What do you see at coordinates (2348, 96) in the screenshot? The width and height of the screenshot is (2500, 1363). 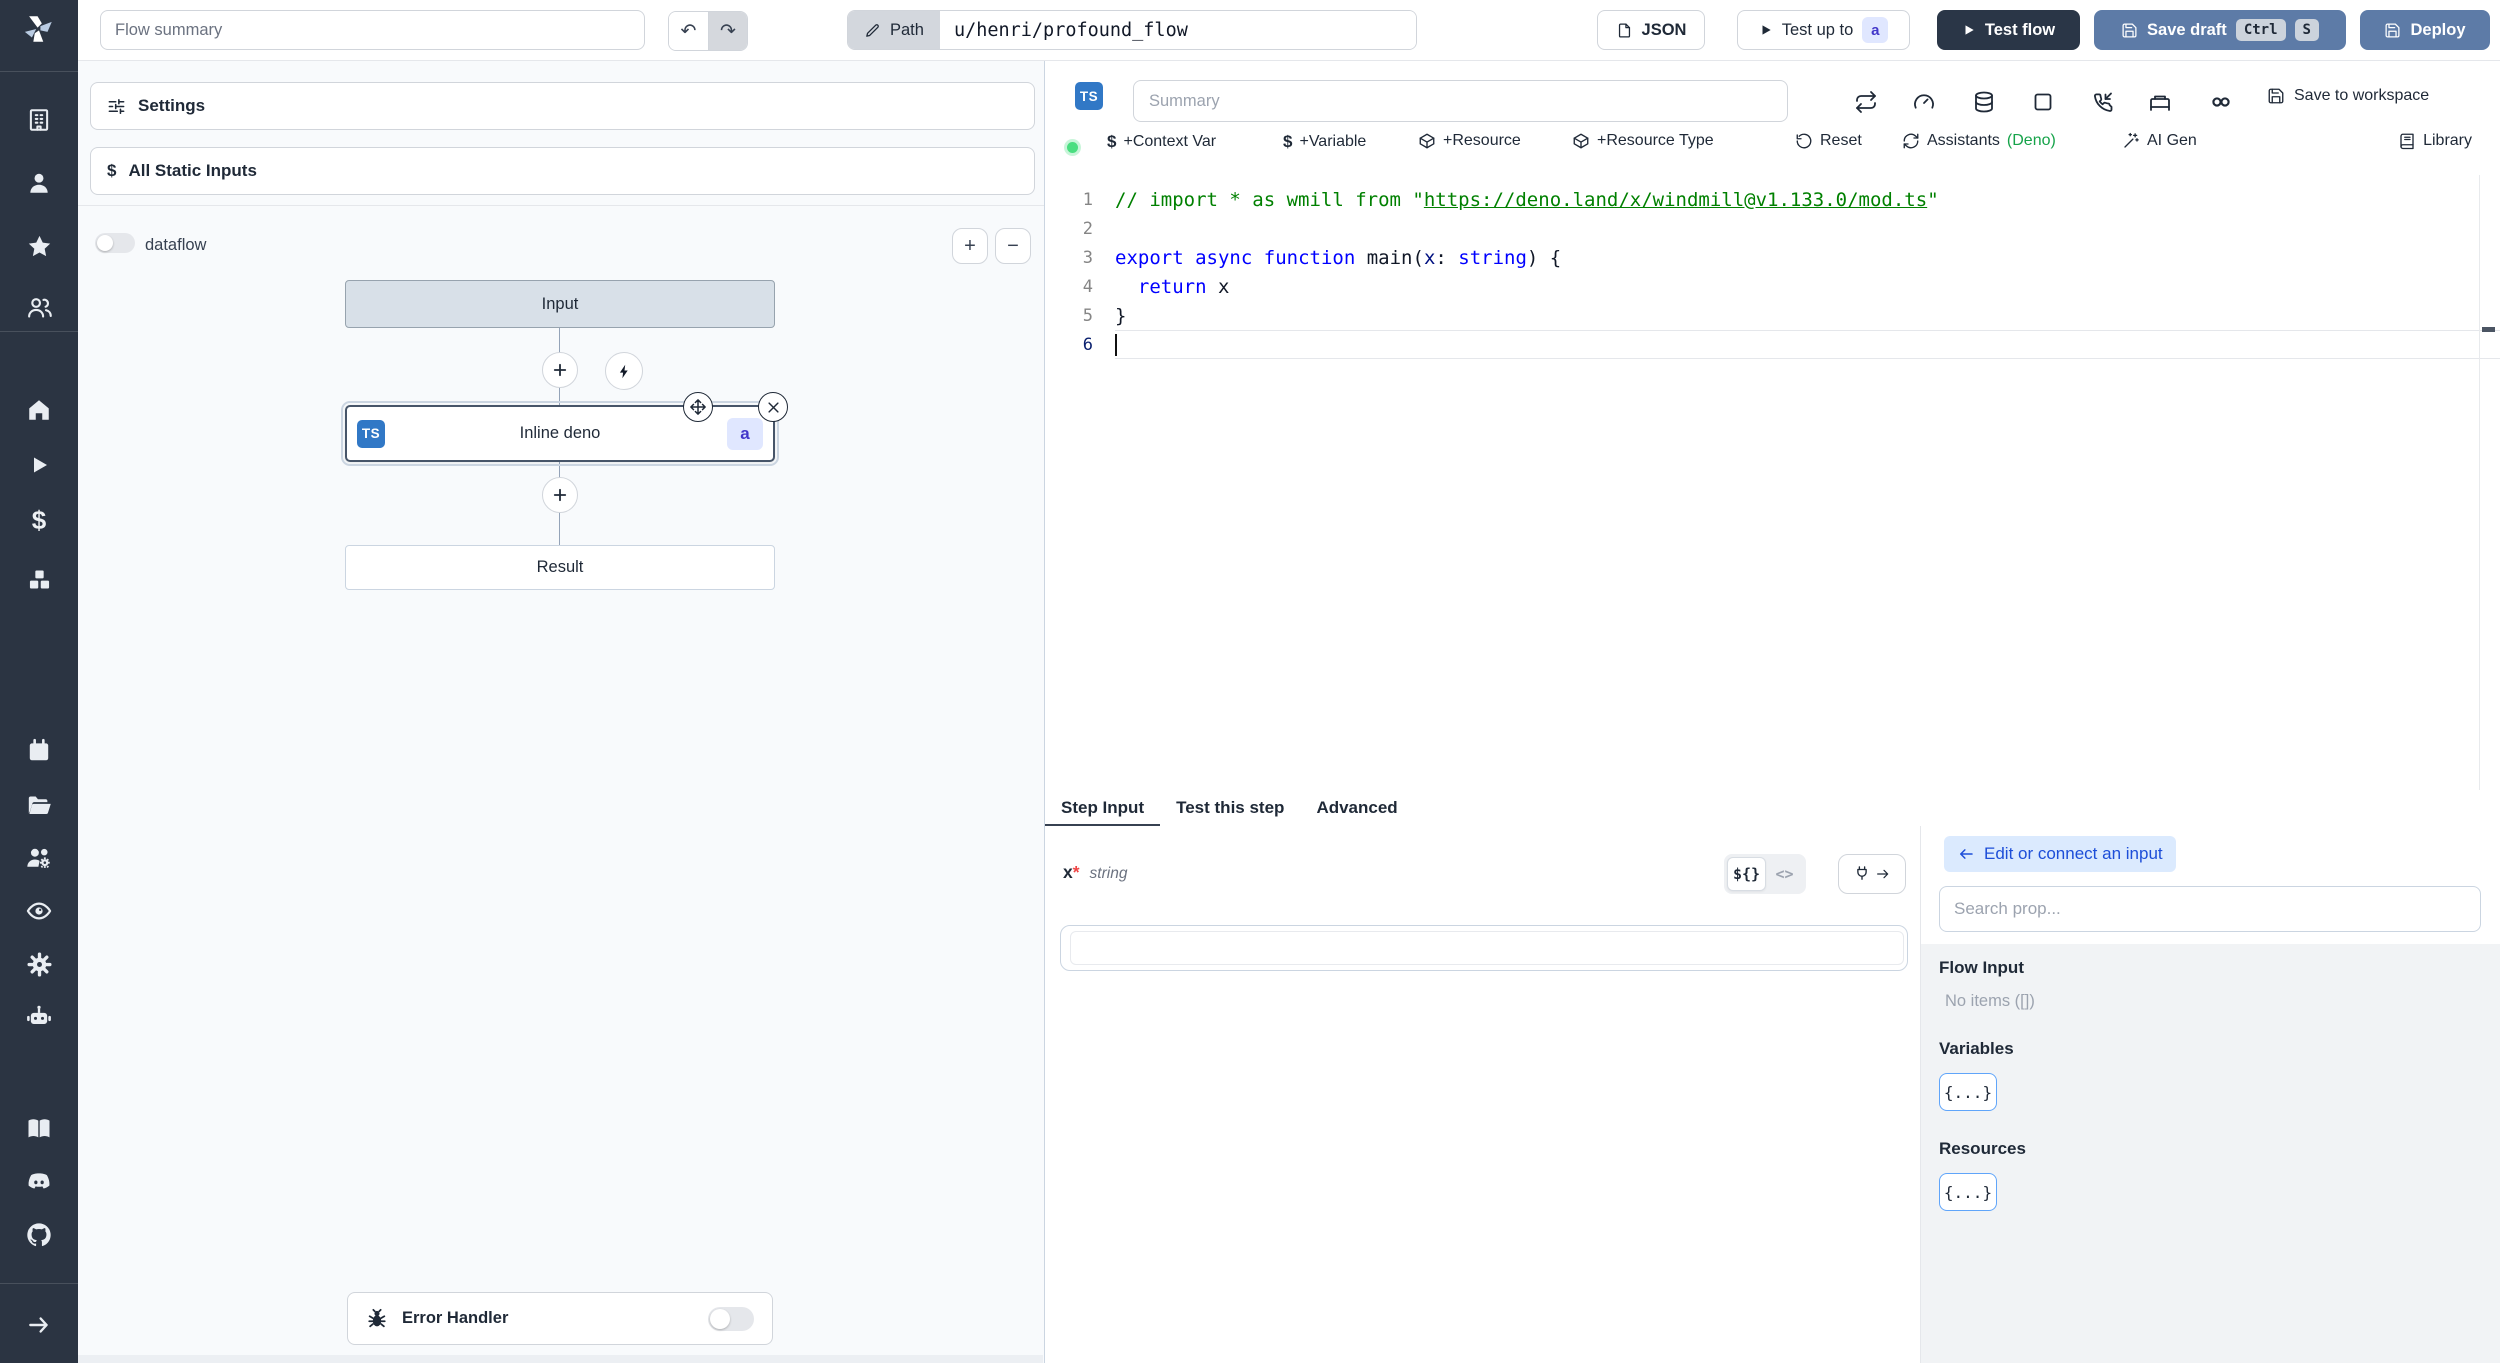 I see `save-to-workspace-button: Save to workspace` at bounding box center [2348, 96].